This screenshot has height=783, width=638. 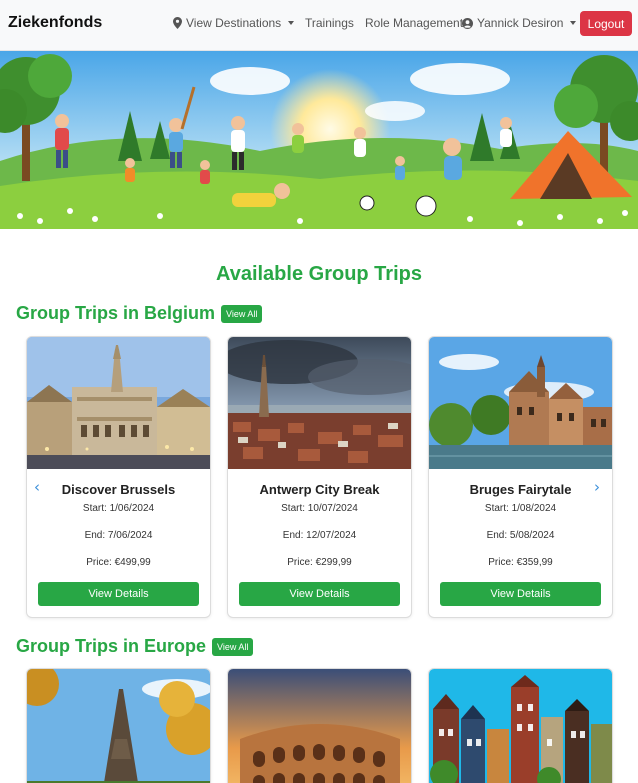 I want to click on user-circle-icon, so click(x=467, y=23).